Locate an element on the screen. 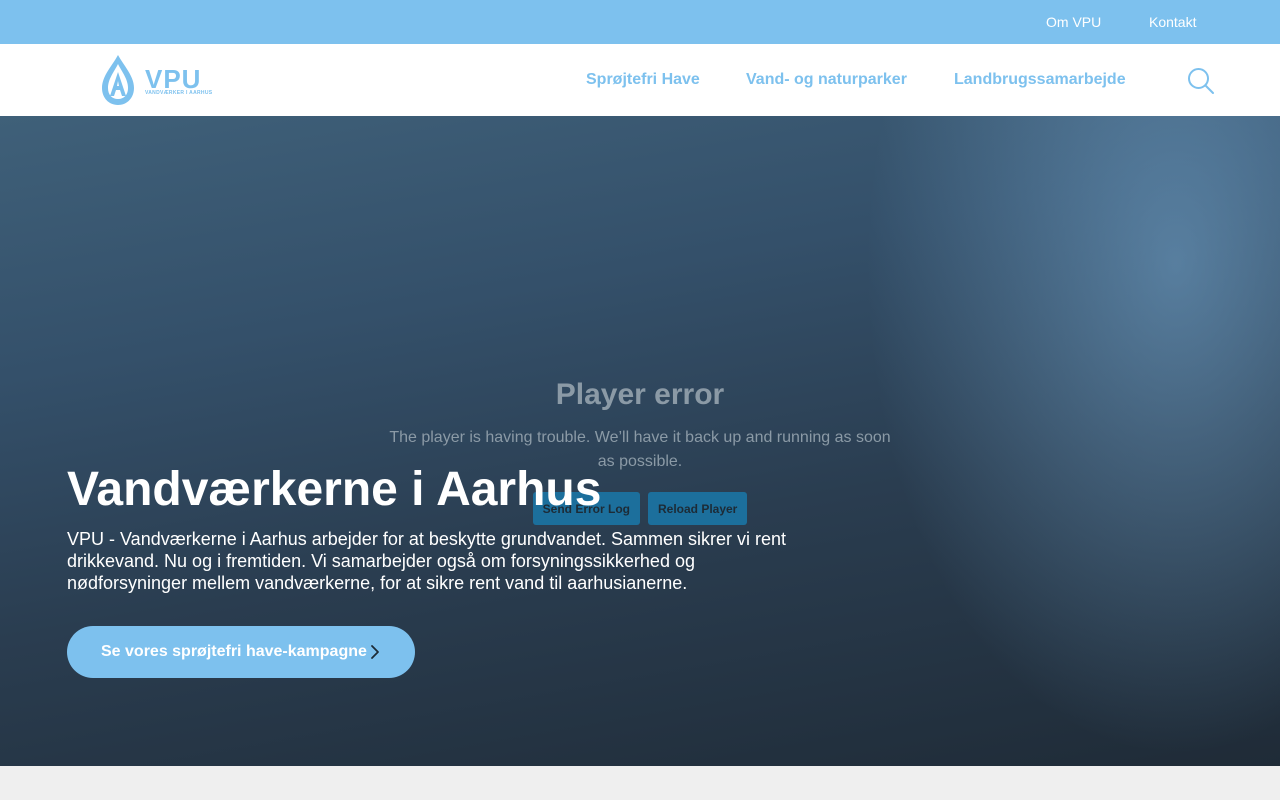 The height and width of the screenshot is (800, 1280). cta-label: Se vores sprøjtefri have-kampagne is located at coordinates (234, 651).